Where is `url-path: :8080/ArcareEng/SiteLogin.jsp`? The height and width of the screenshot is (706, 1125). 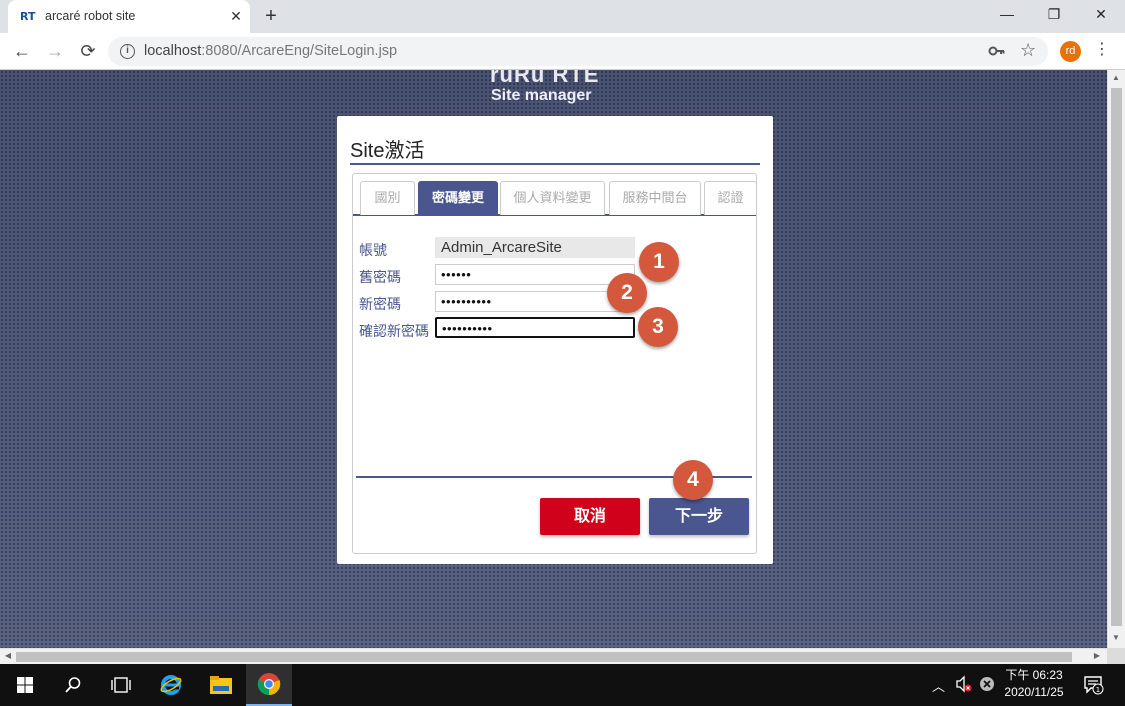
url-path: :8080/ArcareEng/SiteLogin.jsp is located at coordinates (299, 51).